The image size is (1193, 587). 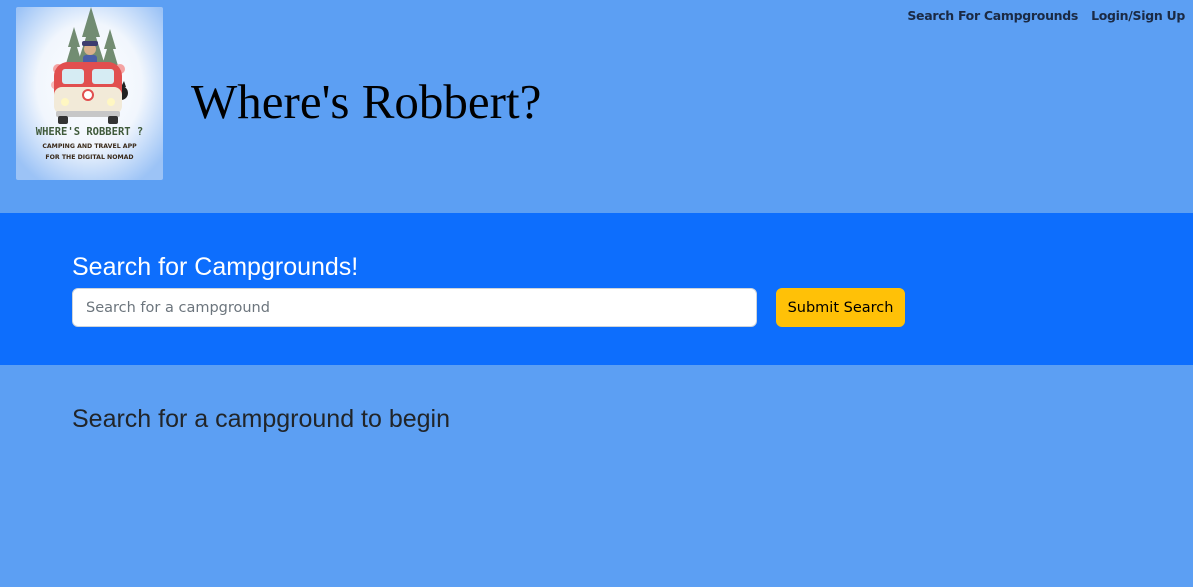 I want to click on nav-link-login-signup: Login/Sign Up, so click(x=1138, y=16).